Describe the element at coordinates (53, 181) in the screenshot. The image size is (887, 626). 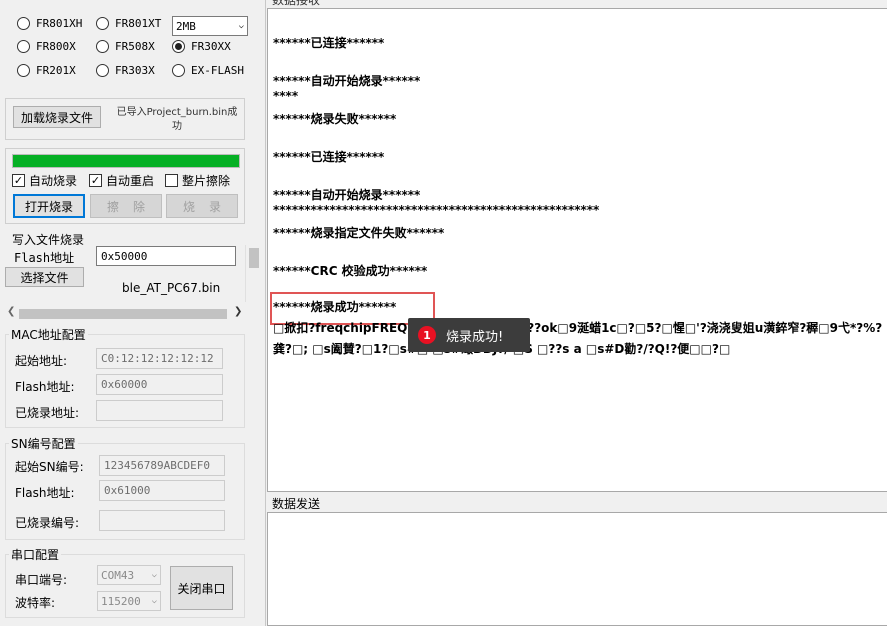
I see `auto-burn-label: 自动烧录` at that location.